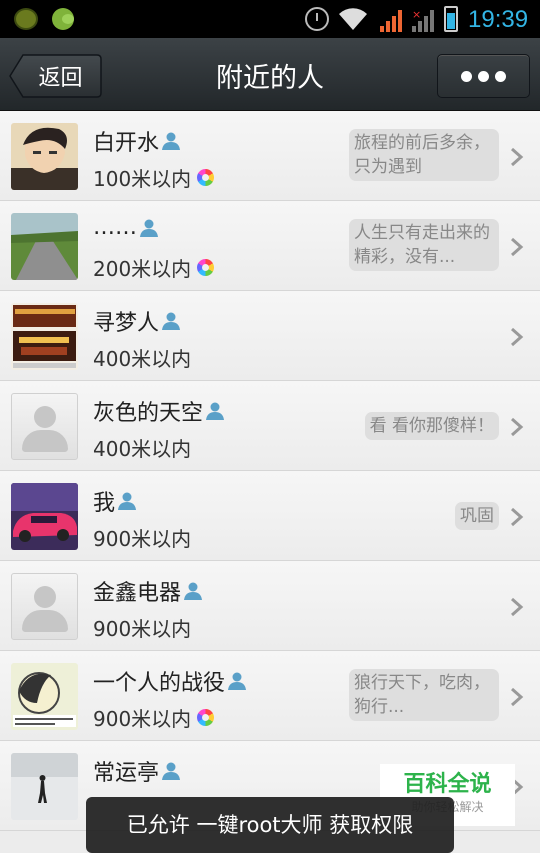 The image size is (540, 853). I want to click on person-name: 金鑫电器, so click(148, 591).